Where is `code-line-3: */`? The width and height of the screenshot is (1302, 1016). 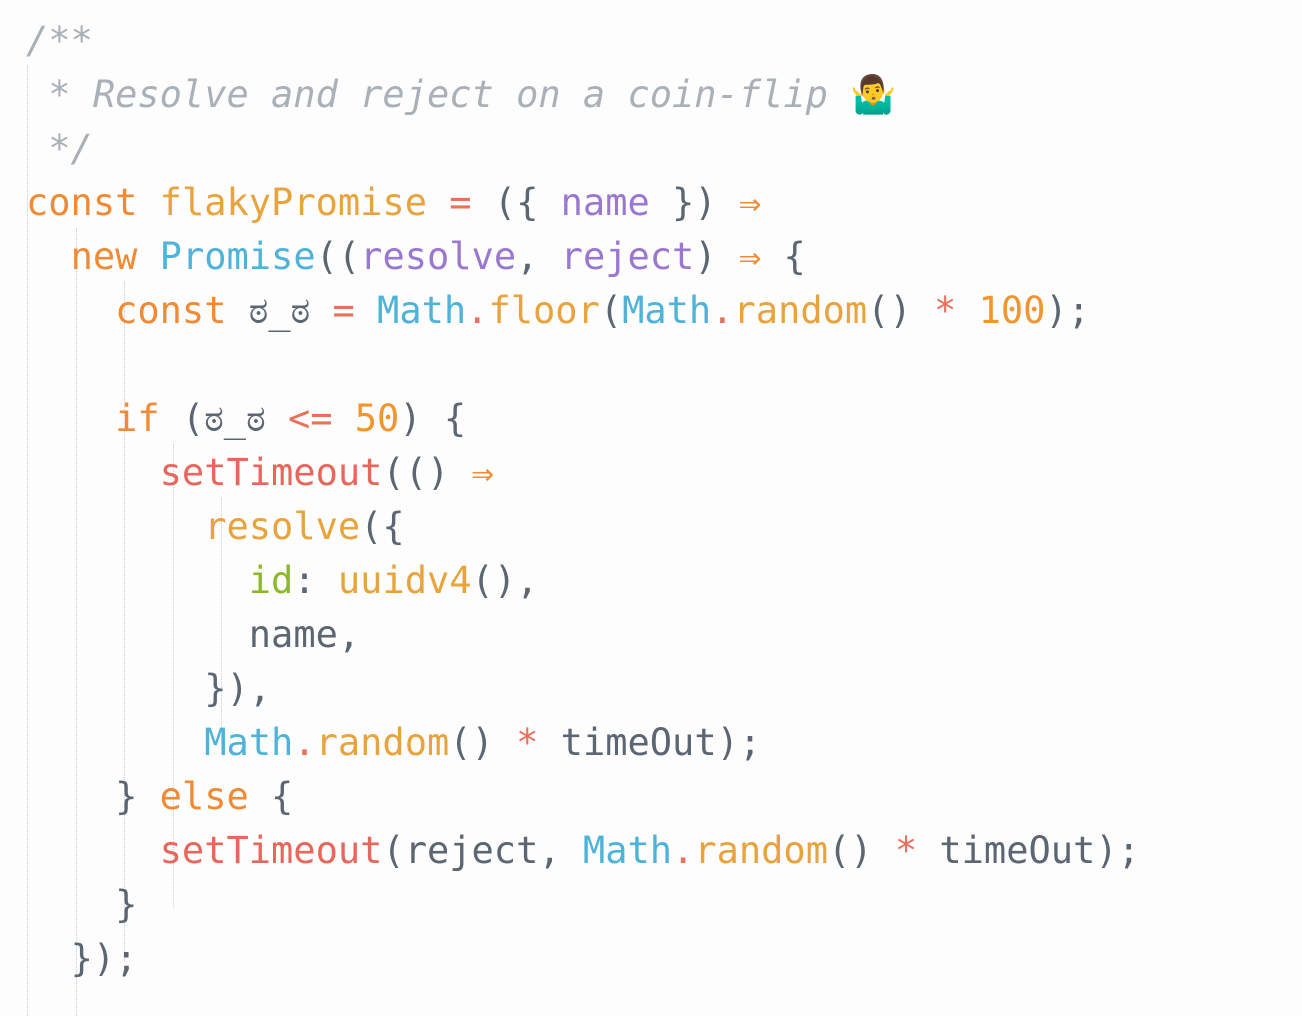 code-line-3: */ is located at coordinates (664, 149).